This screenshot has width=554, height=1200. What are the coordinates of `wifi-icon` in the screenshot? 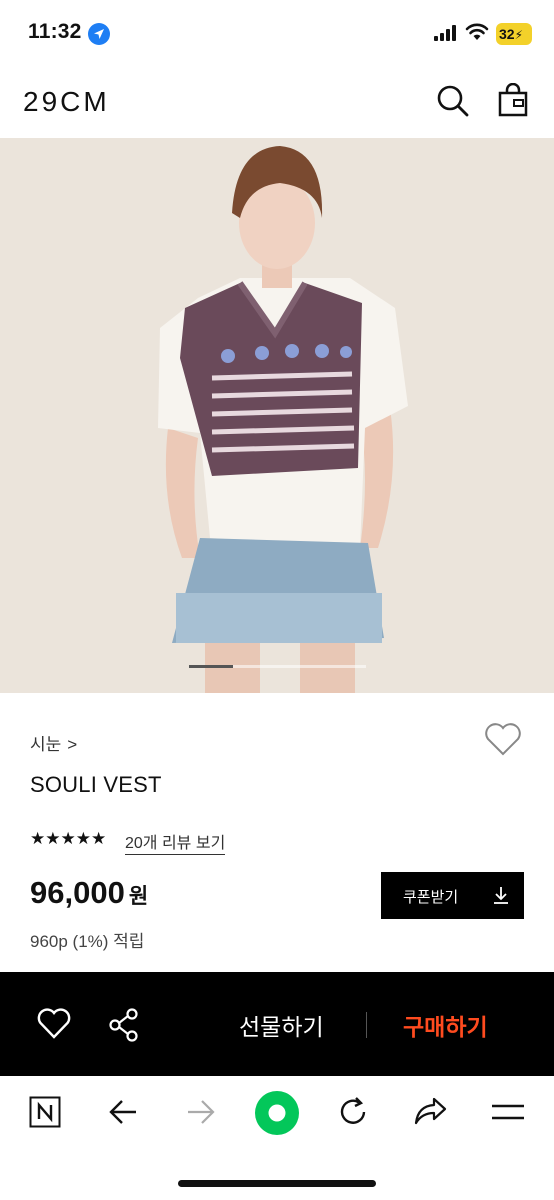 It's located at (477, 31).